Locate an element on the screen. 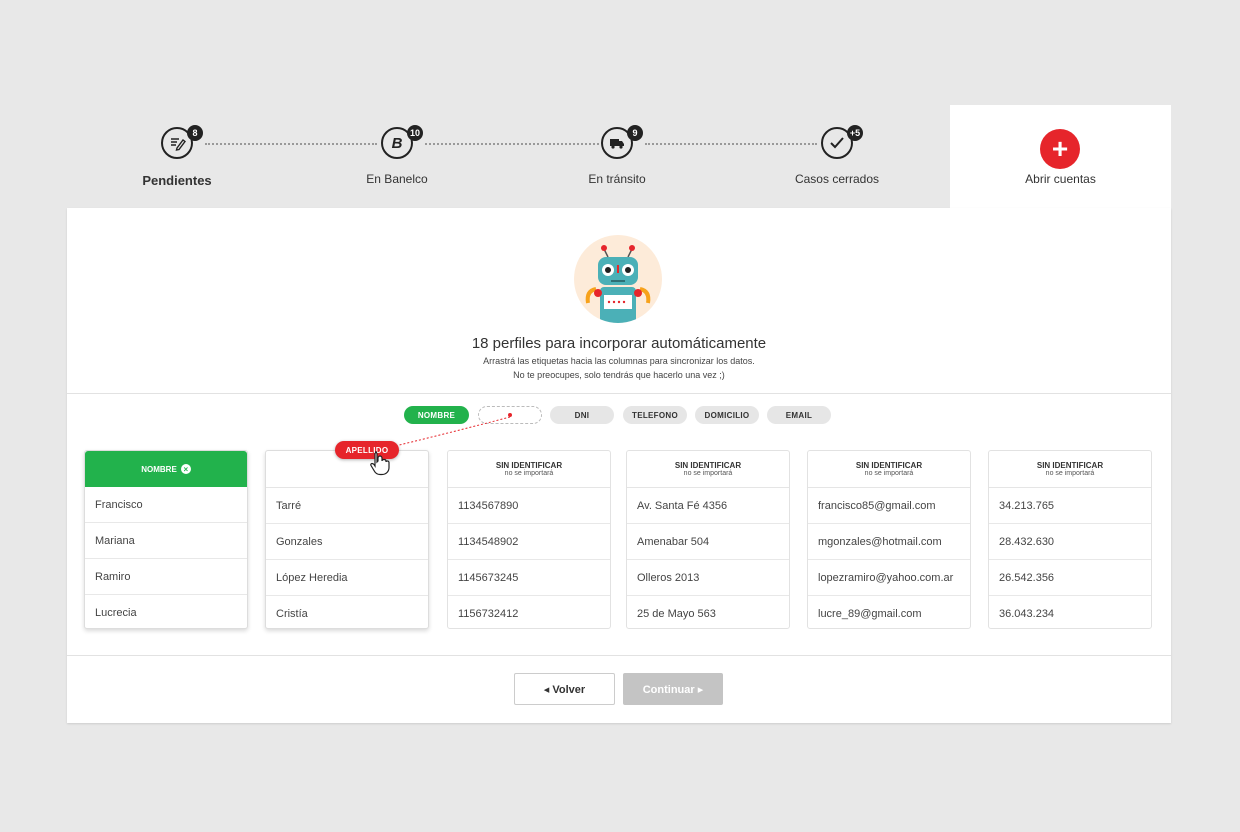 The width and height of the screenshot is (1240, 832). continue-button: Continuar ▸ is located at coordinates (673, 689).